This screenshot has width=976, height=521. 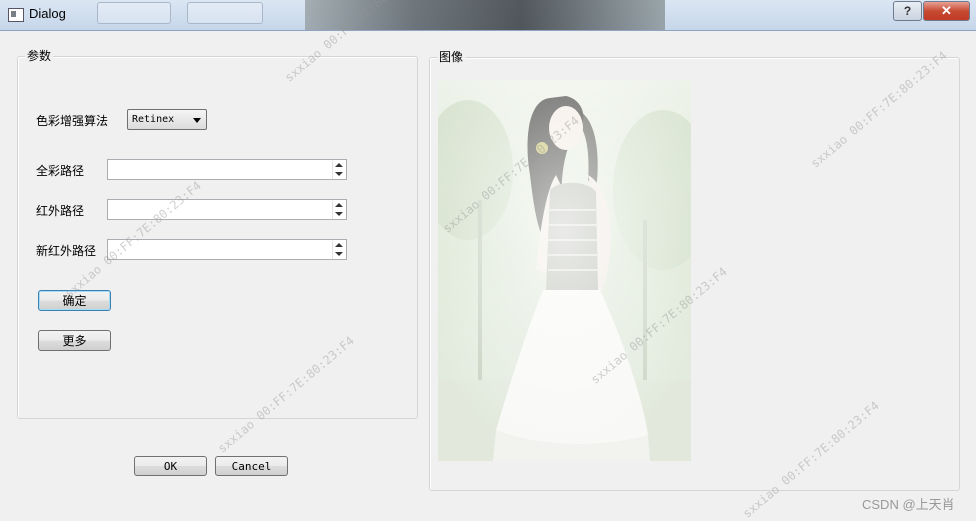 I want to click on chevron-down-icon, so click(x=197, y=120).